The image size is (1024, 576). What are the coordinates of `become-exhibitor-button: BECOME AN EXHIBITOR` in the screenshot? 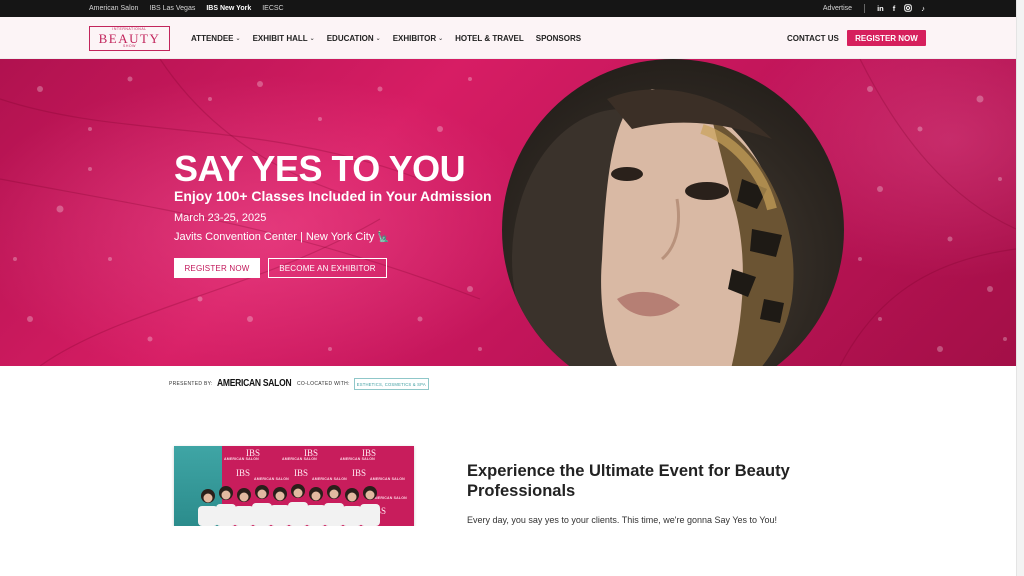 It's located at (327, 268).